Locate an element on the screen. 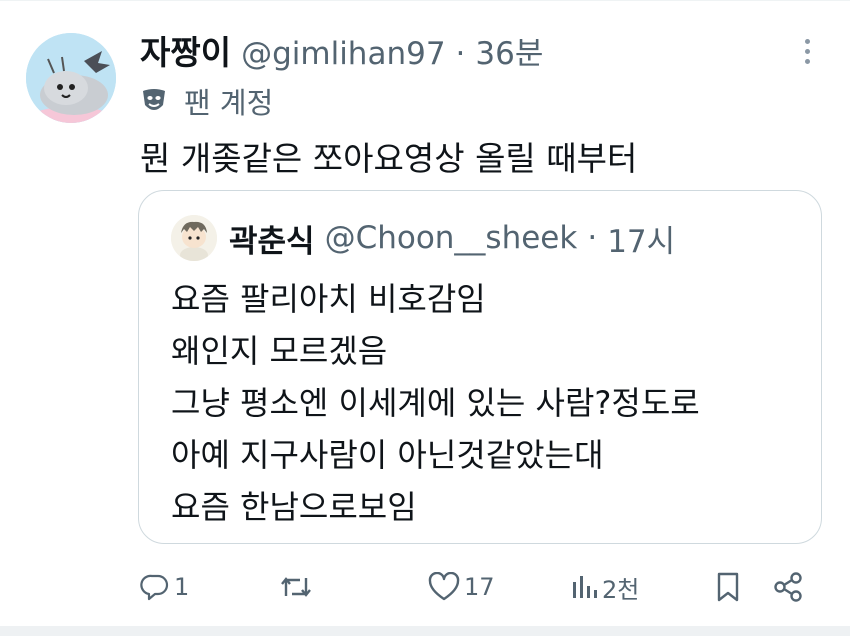 The image size is (850, 636). avatar is located at coordinates (71, 78).